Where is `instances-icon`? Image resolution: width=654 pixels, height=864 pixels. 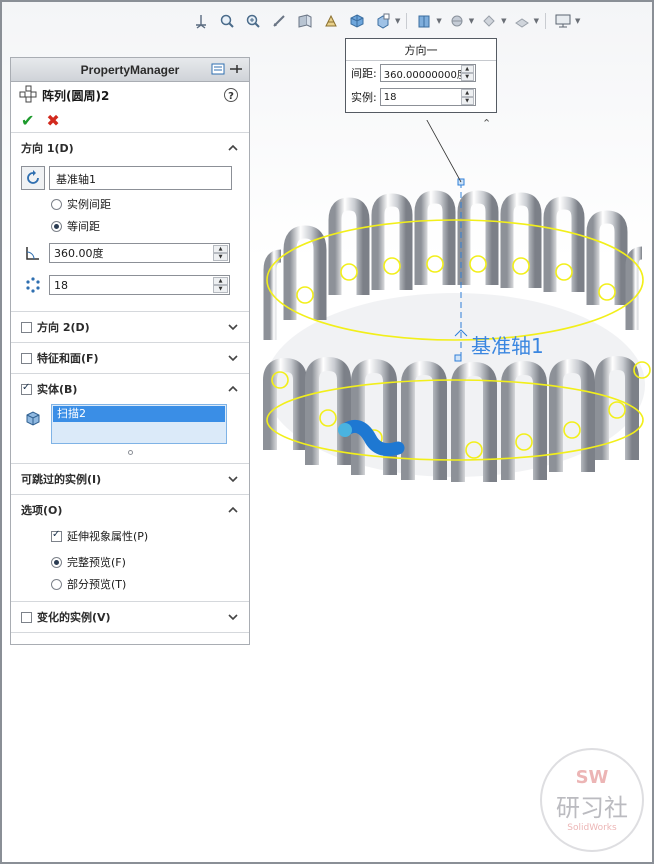 instances-icon is located at coordinates (33, 285).